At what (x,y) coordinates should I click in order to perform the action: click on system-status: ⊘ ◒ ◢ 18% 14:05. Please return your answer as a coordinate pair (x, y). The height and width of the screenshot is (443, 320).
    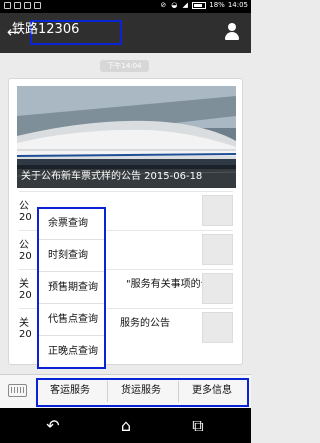
    Looking at the image, I should click on (203, 5).